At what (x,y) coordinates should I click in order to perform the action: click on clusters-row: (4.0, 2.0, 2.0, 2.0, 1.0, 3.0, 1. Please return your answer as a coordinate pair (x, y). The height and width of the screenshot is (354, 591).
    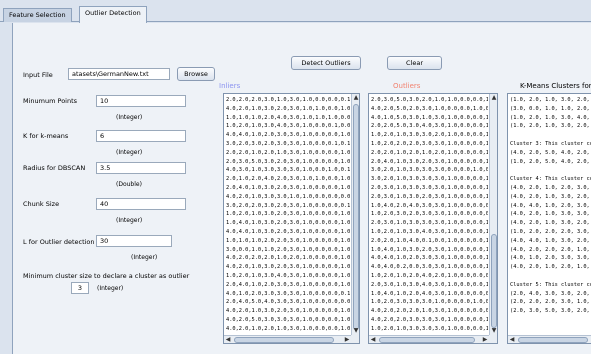
    Looking at the image, I should click on (550, 250).